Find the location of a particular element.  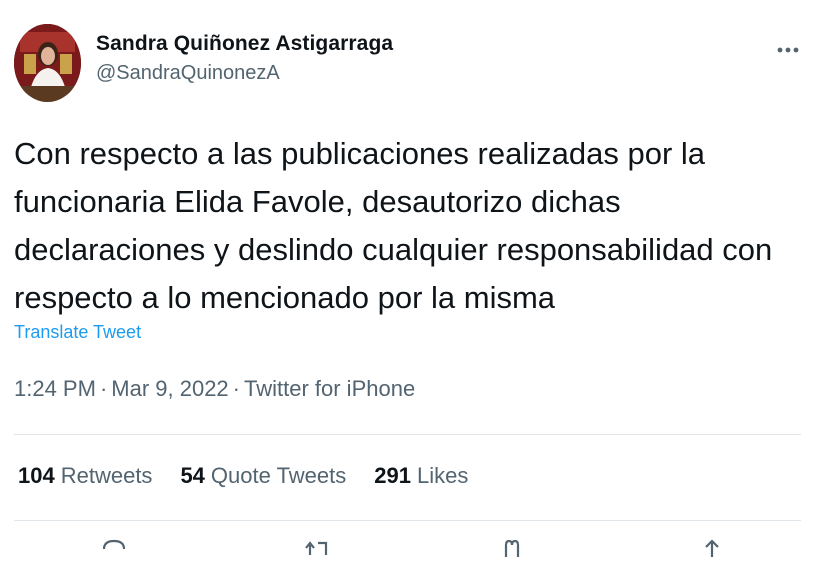

like-button is located at coordinates (512, 547).